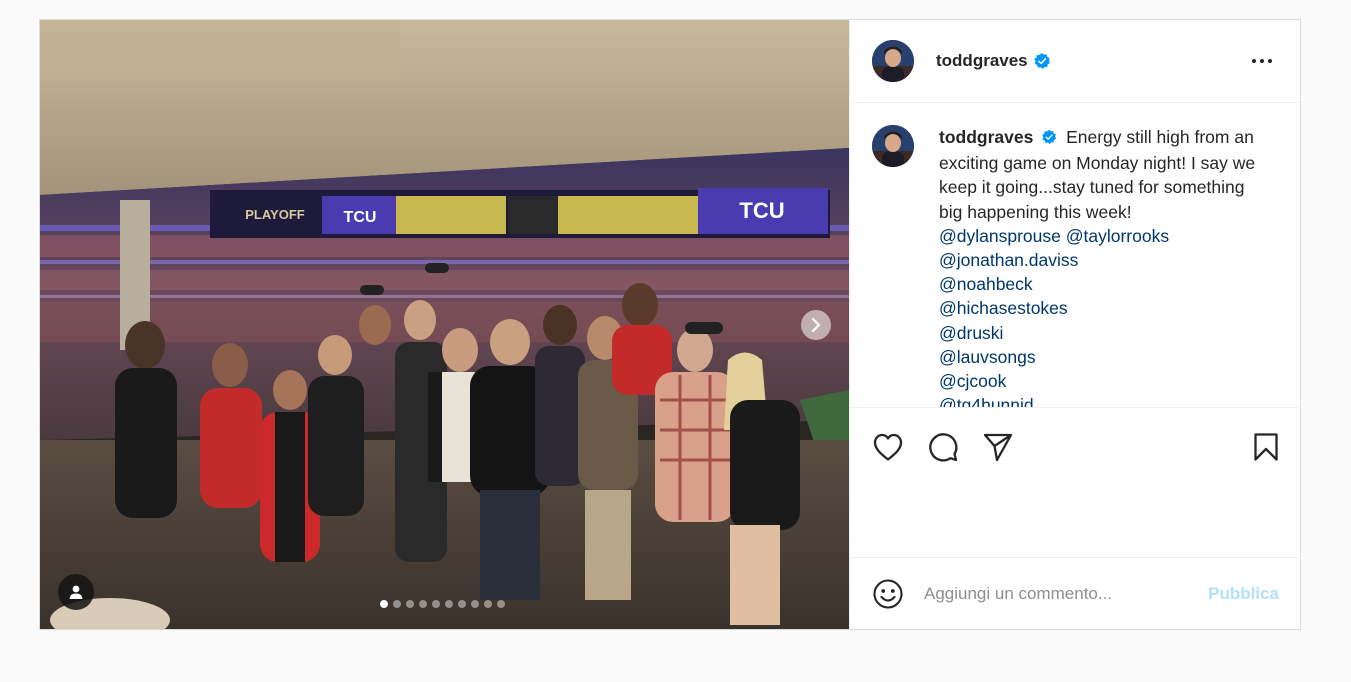 This screenshot has width=1351, height=682. I want to click on comment-composer: Pubblica, so click(1075, 593).